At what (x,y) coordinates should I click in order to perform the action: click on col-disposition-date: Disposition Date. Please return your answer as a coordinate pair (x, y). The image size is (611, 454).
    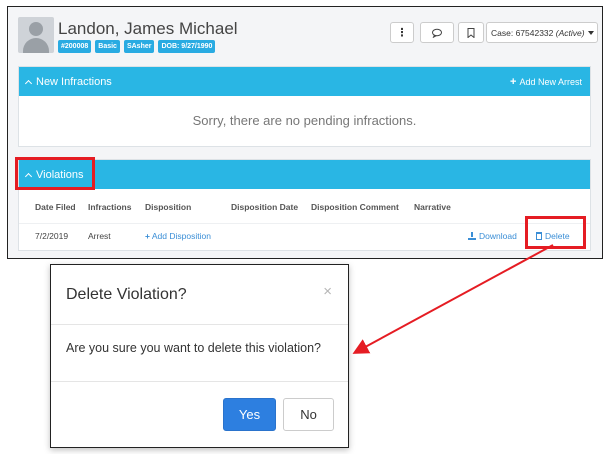
    Looking at the image, I should click on (265, 207).